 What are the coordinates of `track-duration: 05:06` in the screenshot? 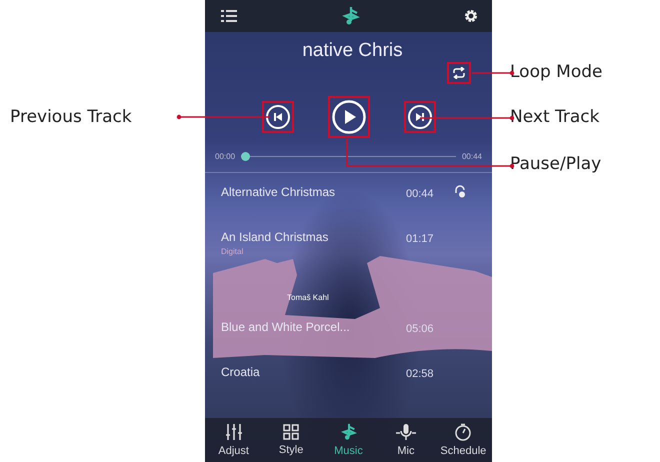 It's located at (420, 328).